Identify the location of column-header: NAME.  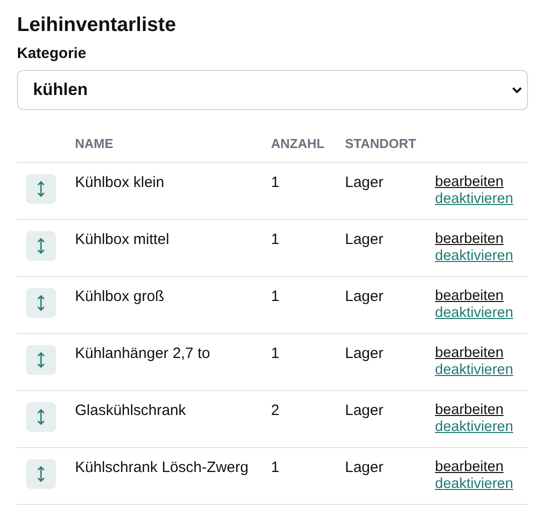
(94, 143).